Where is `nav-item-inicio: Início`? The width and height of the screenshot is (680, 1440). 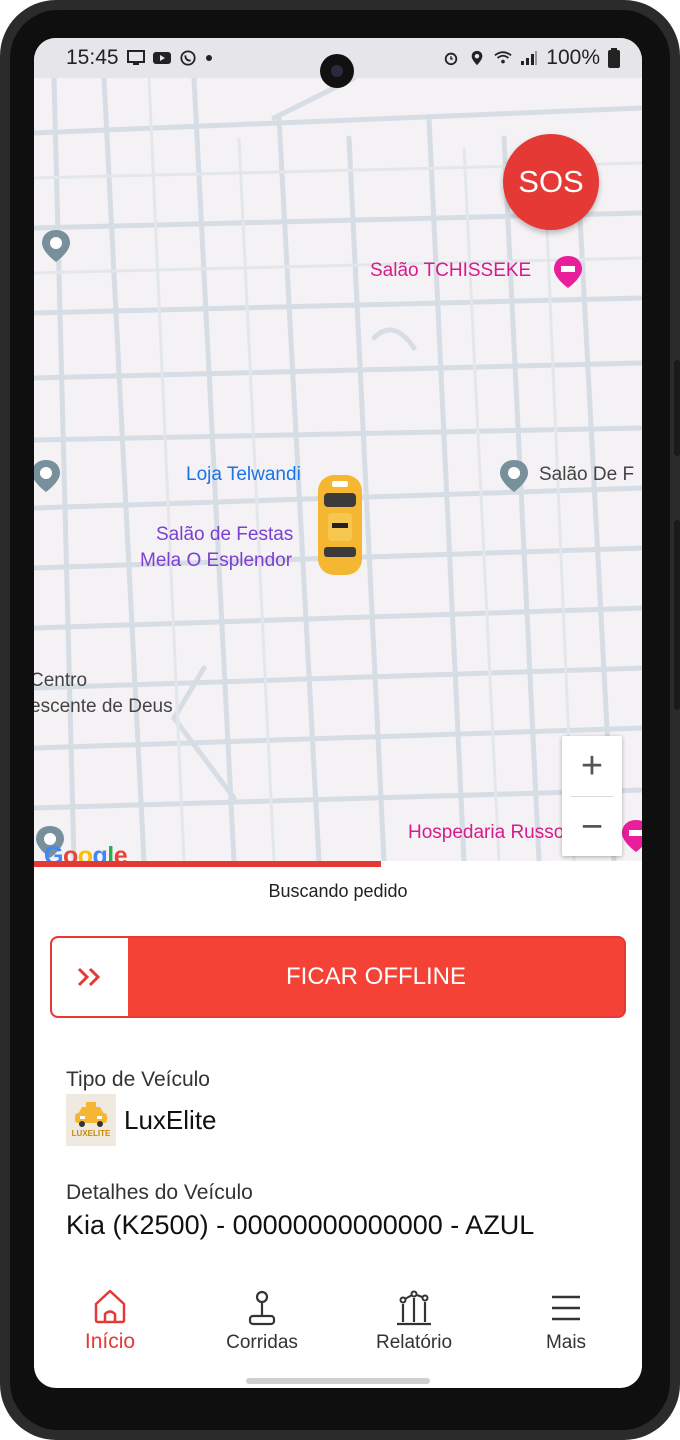
nav-item-inicio: Início is located at coordinates (110, 1322).